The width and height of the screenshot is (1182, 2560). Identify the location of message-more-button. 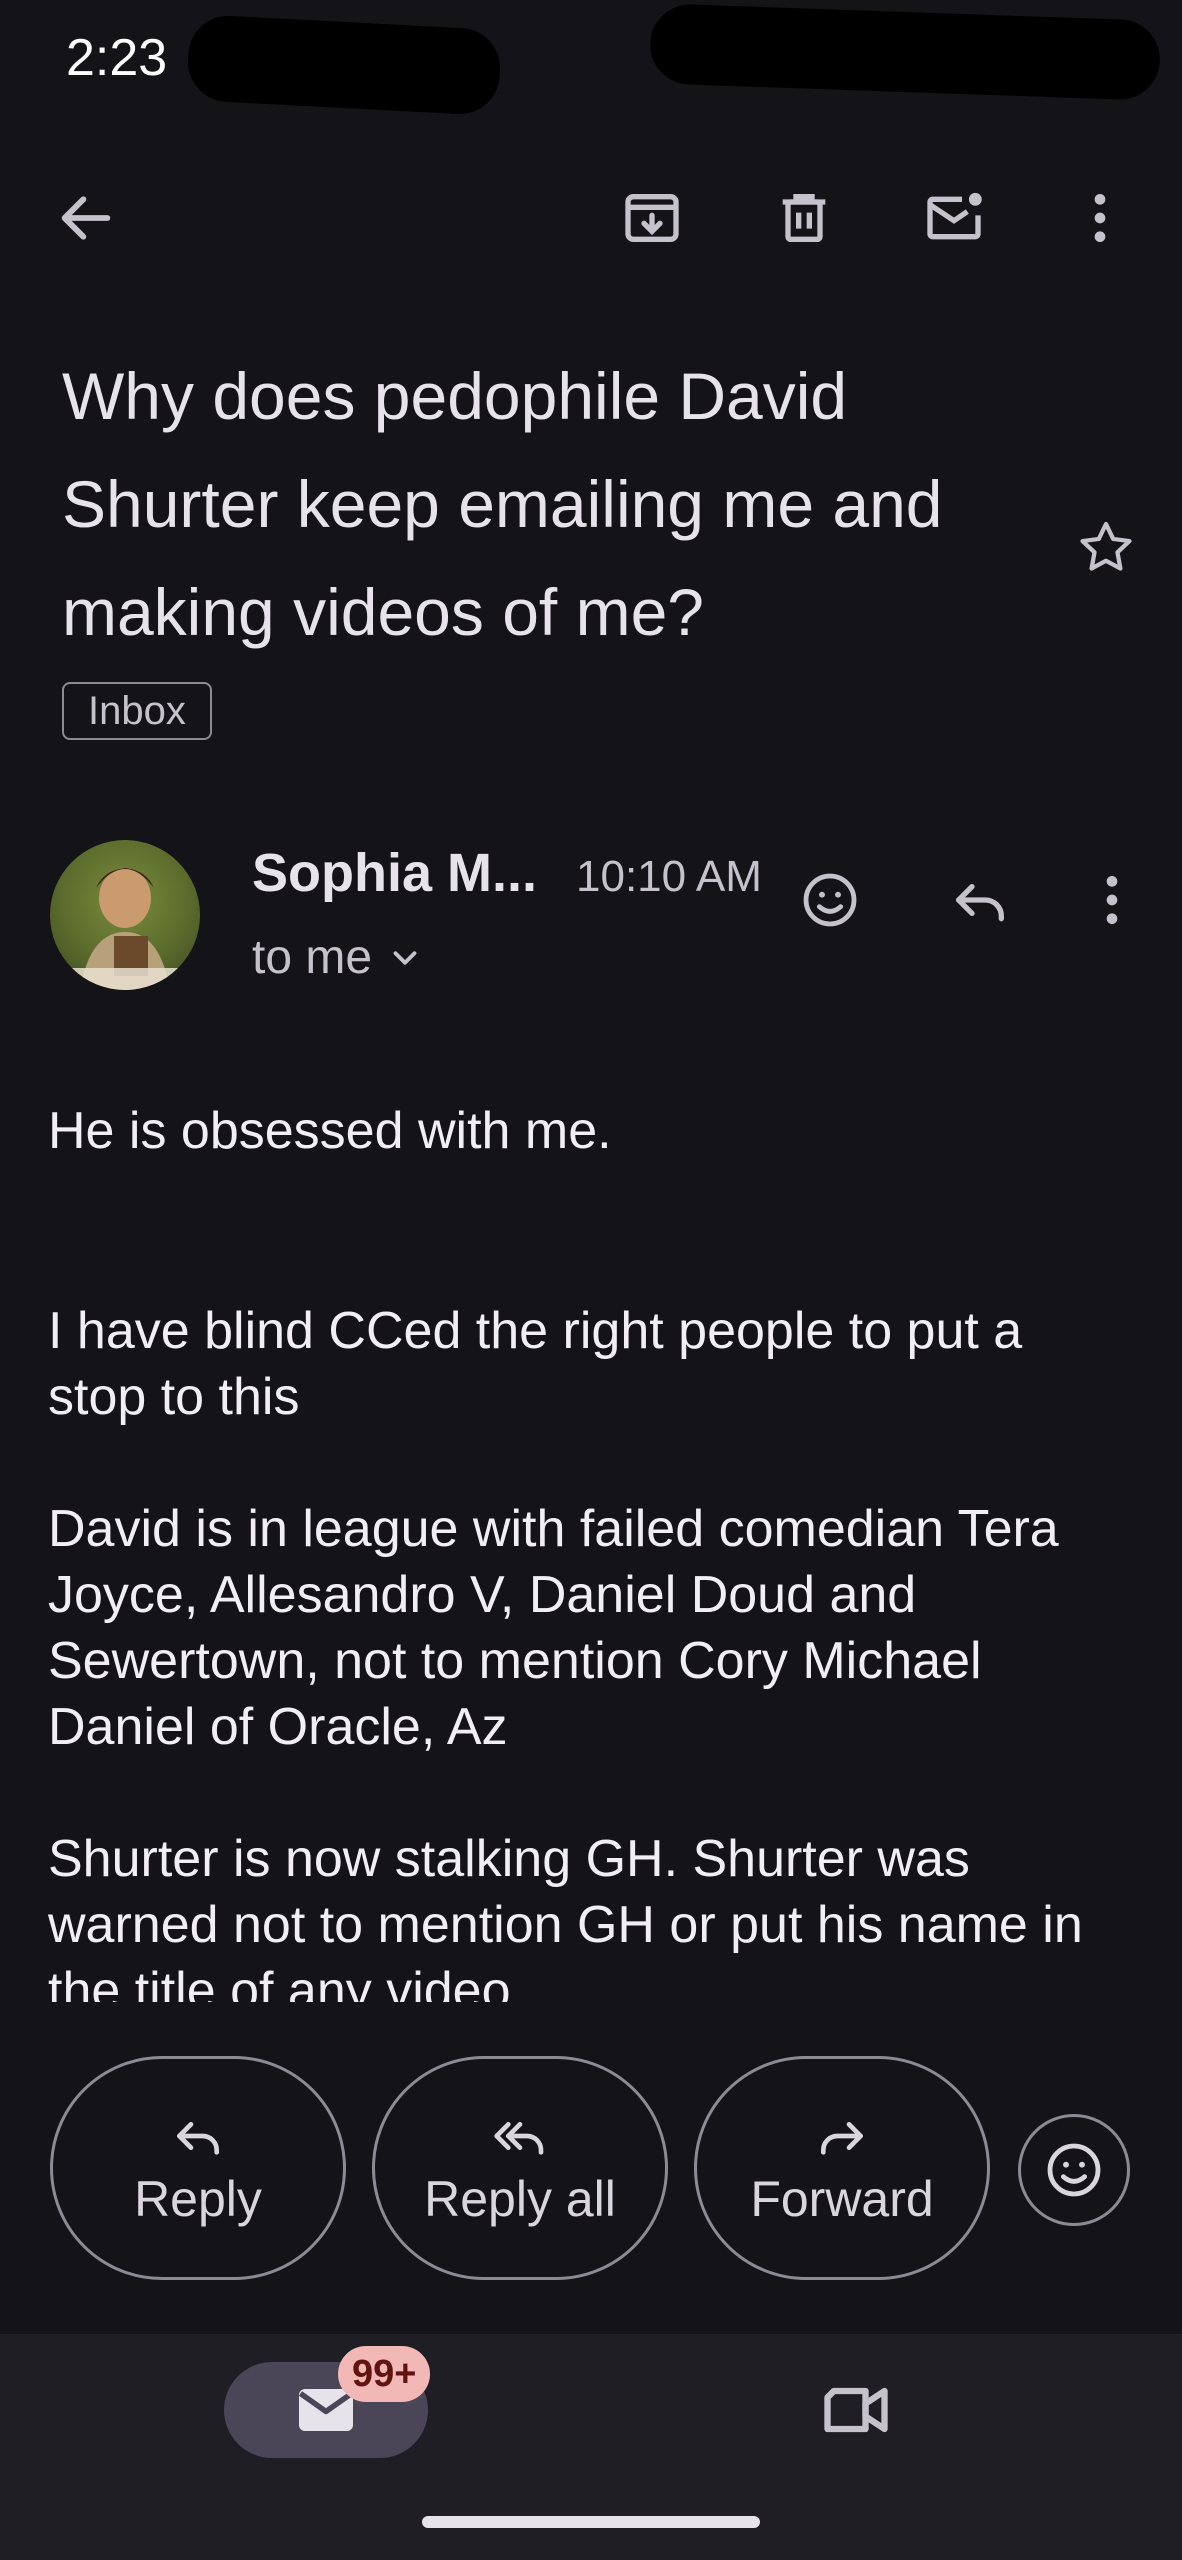
(1112, 900).